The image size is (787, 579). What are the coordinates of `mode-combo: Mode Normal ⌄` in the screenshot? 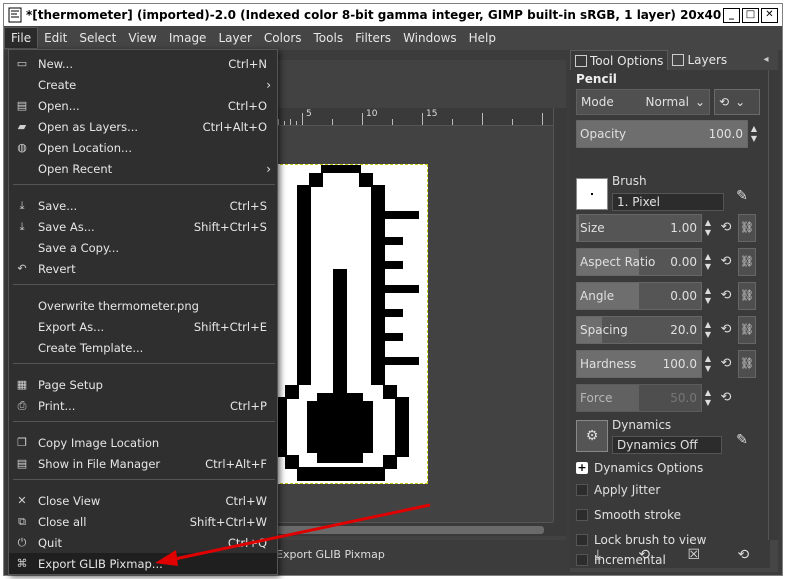 It's located at (643, 102).